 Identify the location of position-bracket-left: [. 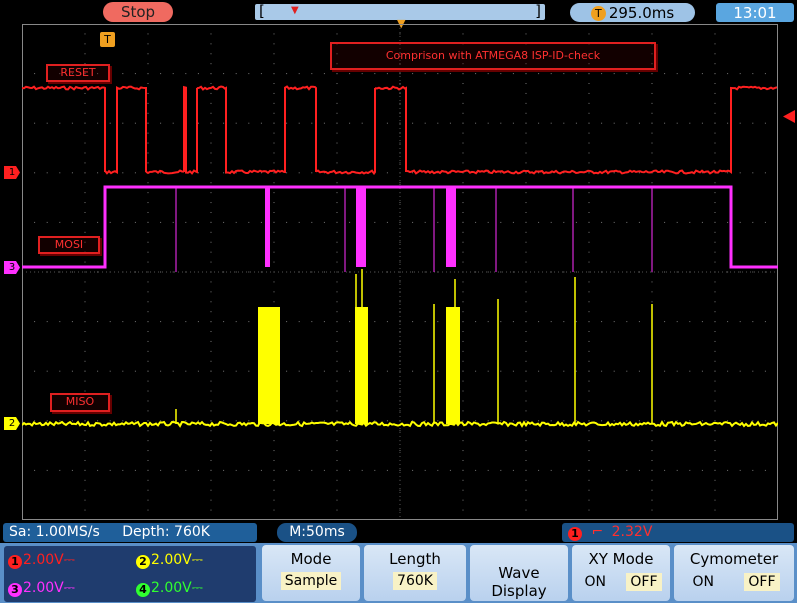
(262, 11).